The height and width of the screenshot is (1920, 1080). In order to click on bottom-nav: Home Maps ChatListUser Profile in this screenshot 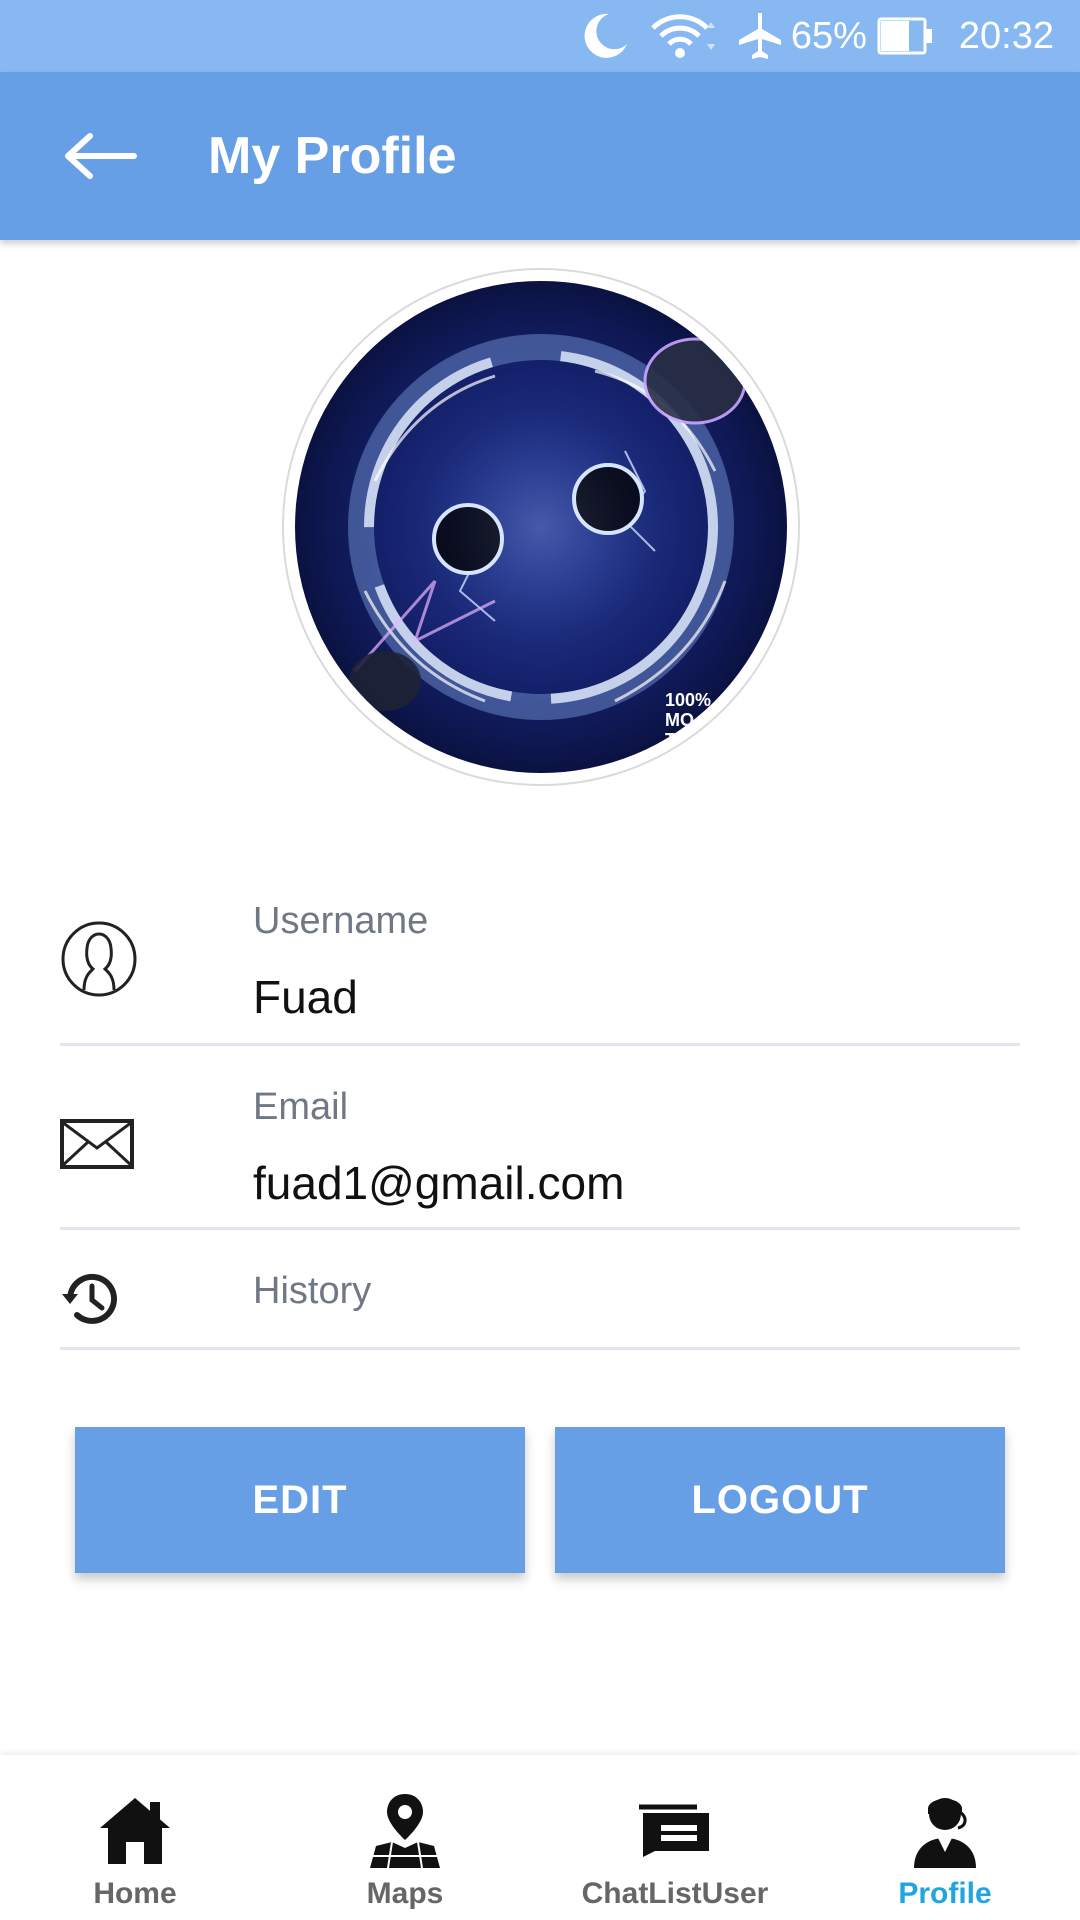, I will do `click(540, 1837)`.